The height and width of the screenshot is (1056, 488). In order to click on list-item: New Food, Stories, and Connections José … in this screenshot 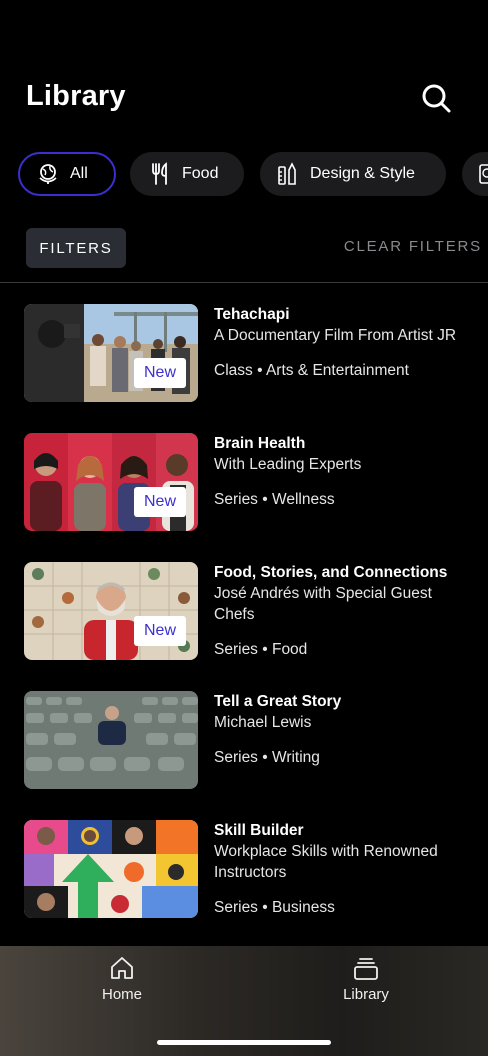, I will do `click(244, 613)`.